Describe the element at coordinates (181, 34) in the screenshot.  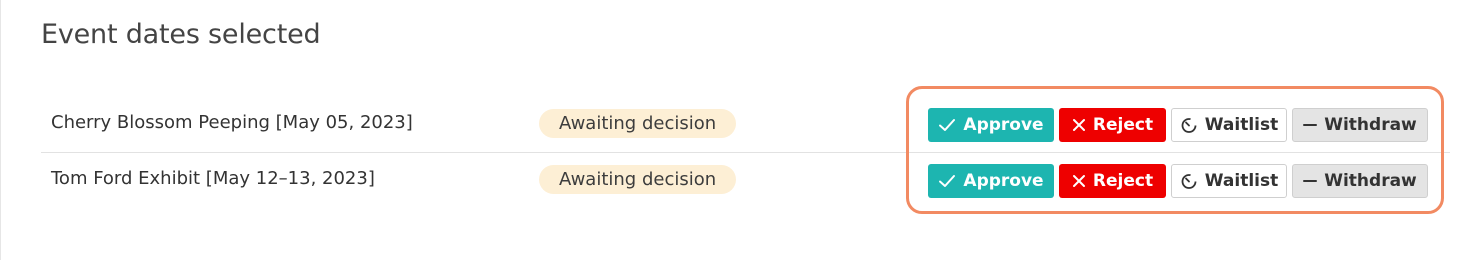
I see `page-title: Event dates selected` at that location.